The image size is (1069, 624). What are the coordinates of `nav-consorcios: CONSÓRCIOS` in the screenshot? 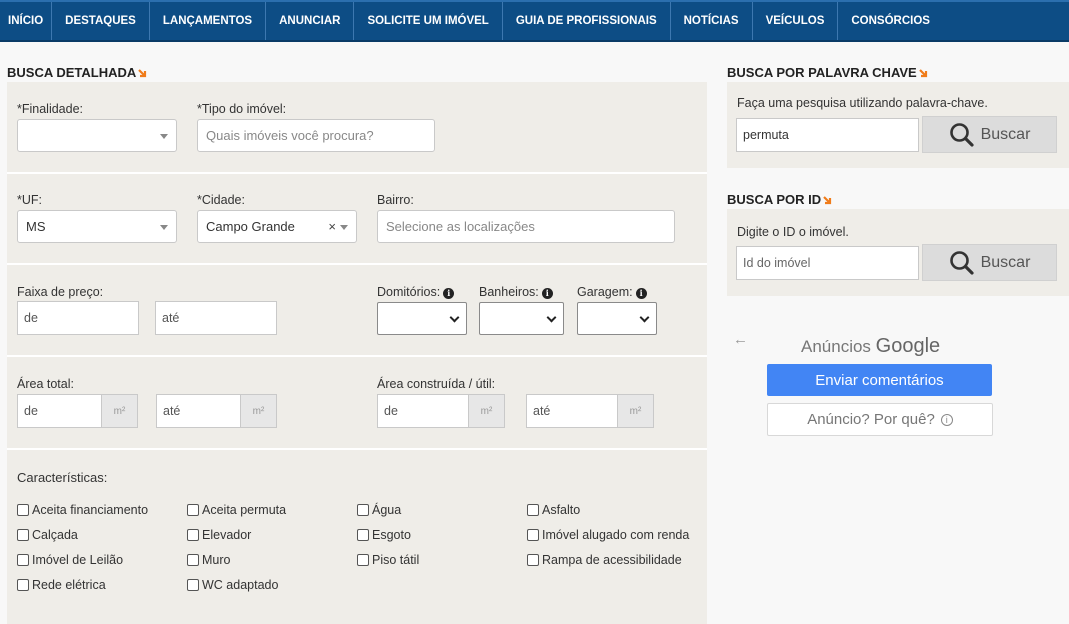 It's located at (890, 21).